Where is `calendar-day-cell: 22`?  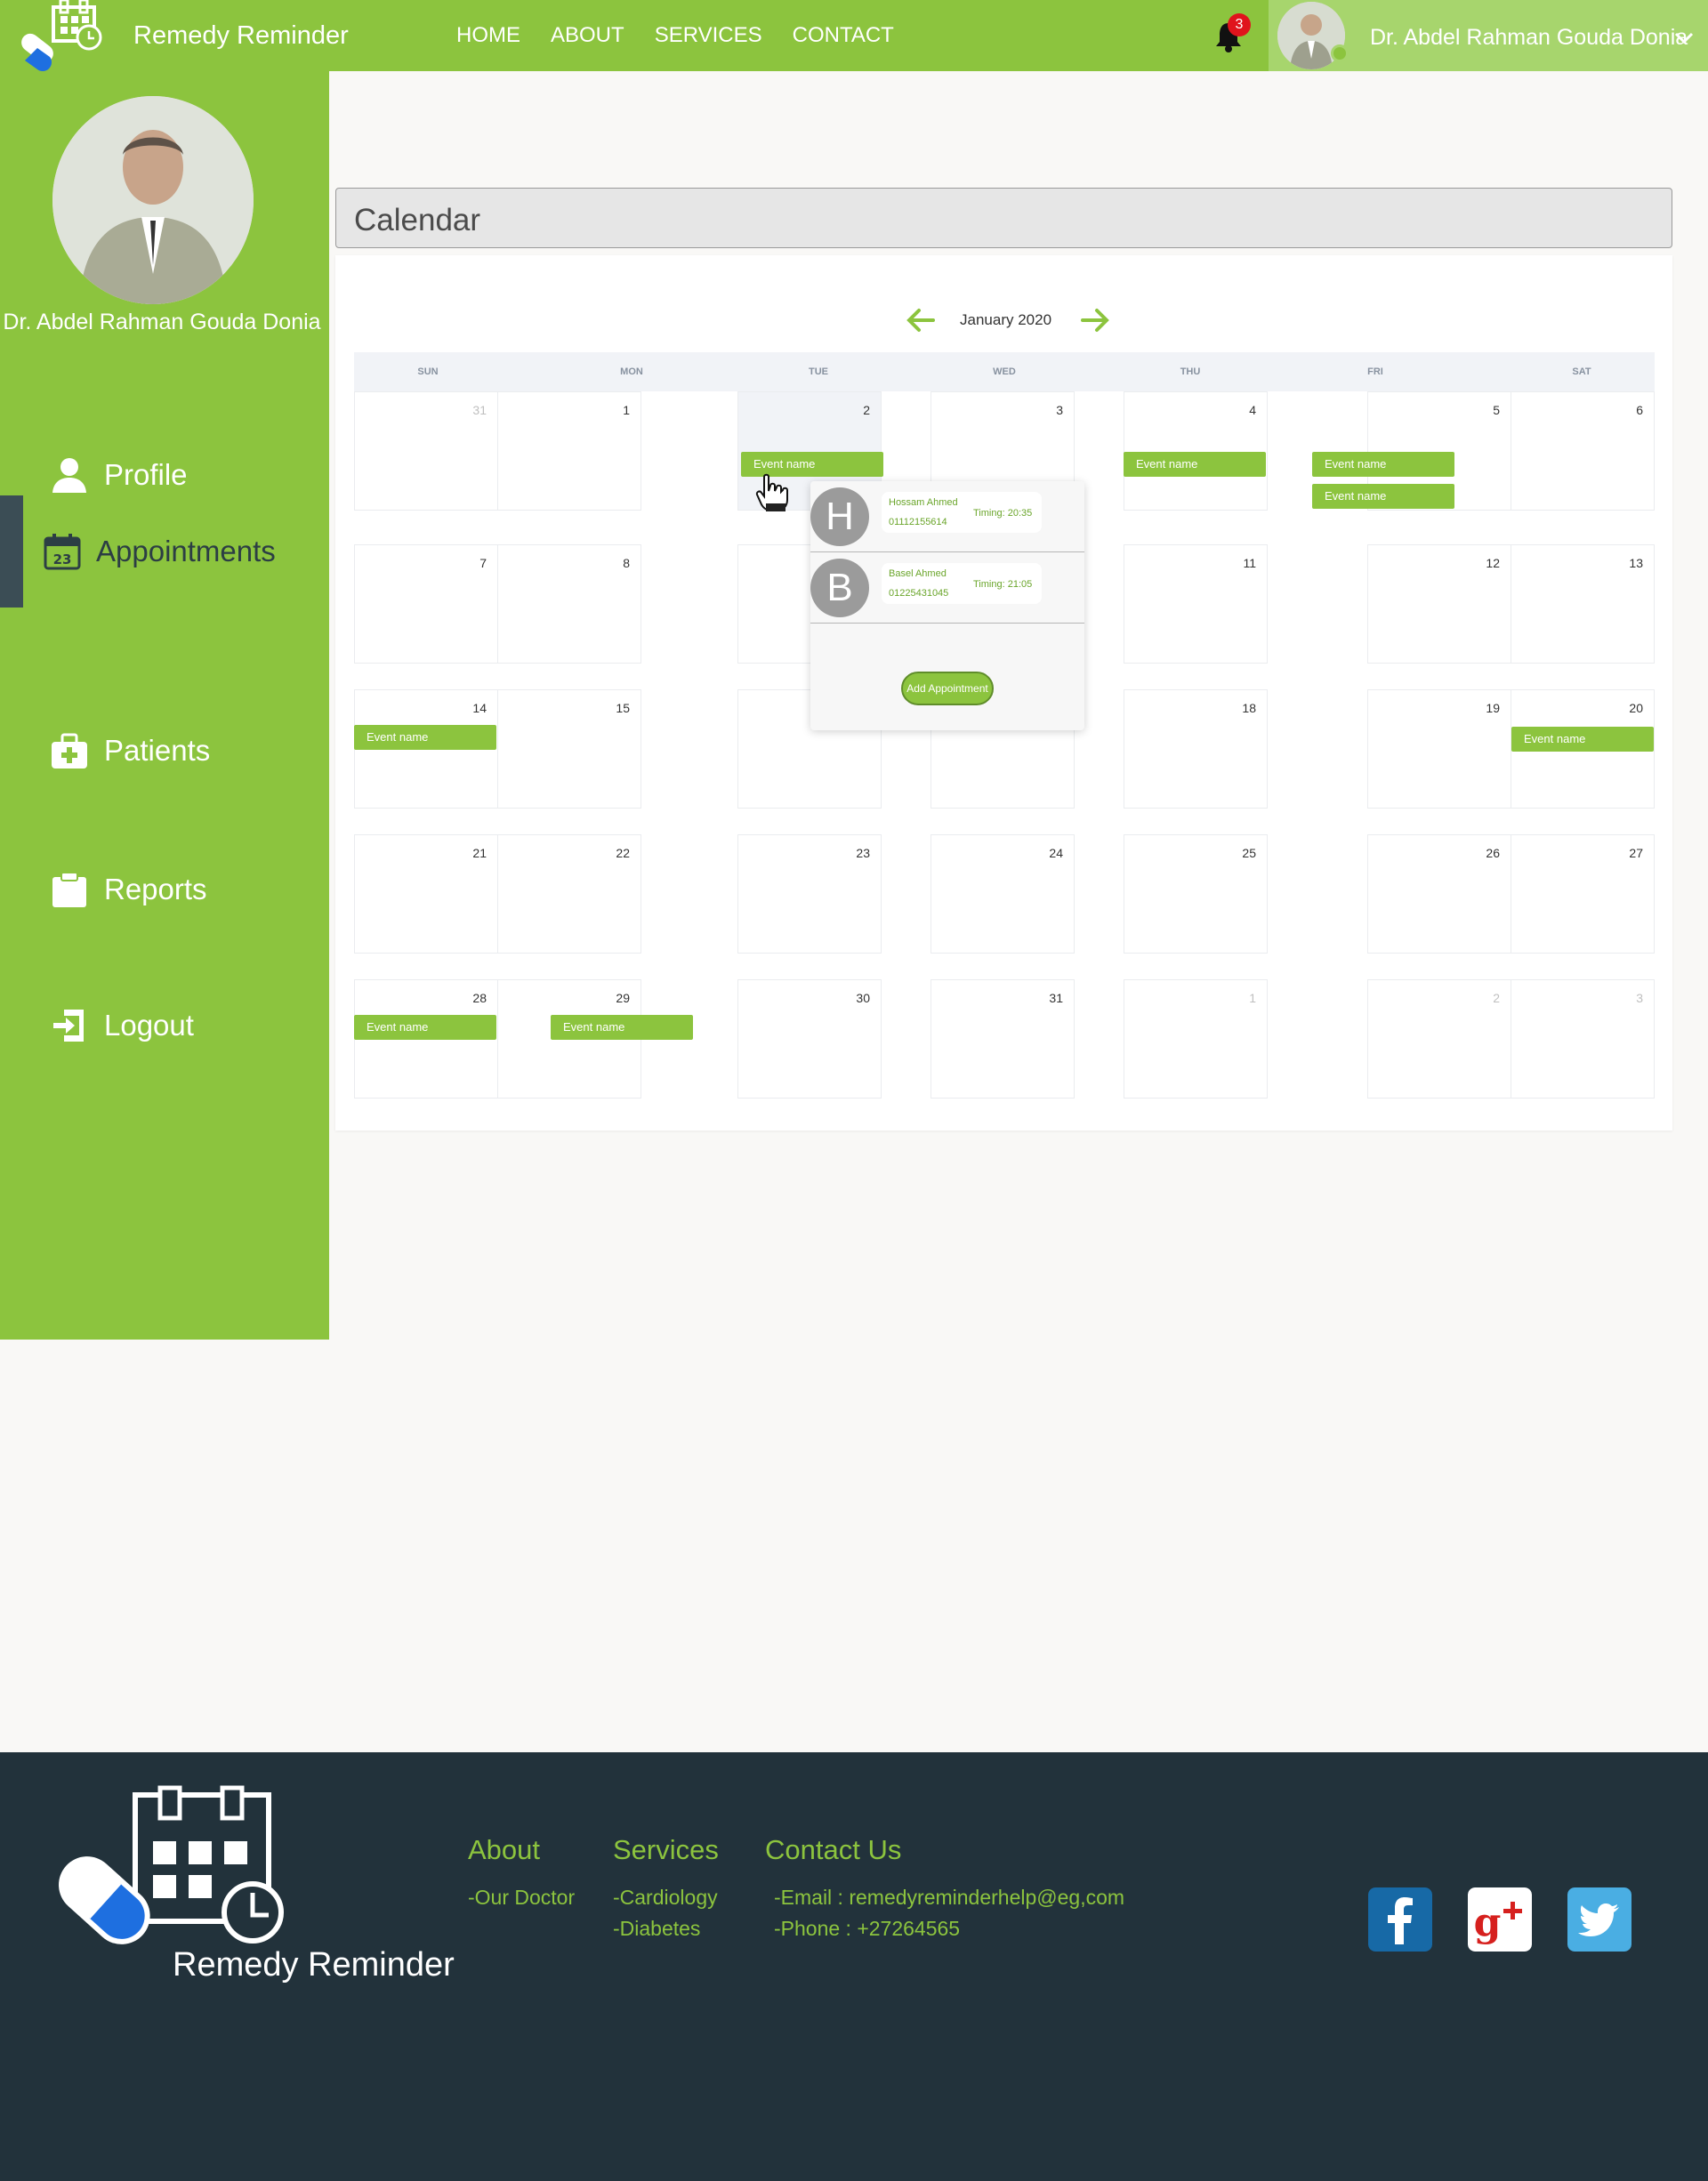 calendar-day-cell: 22 is located at coordinates (569, 894).